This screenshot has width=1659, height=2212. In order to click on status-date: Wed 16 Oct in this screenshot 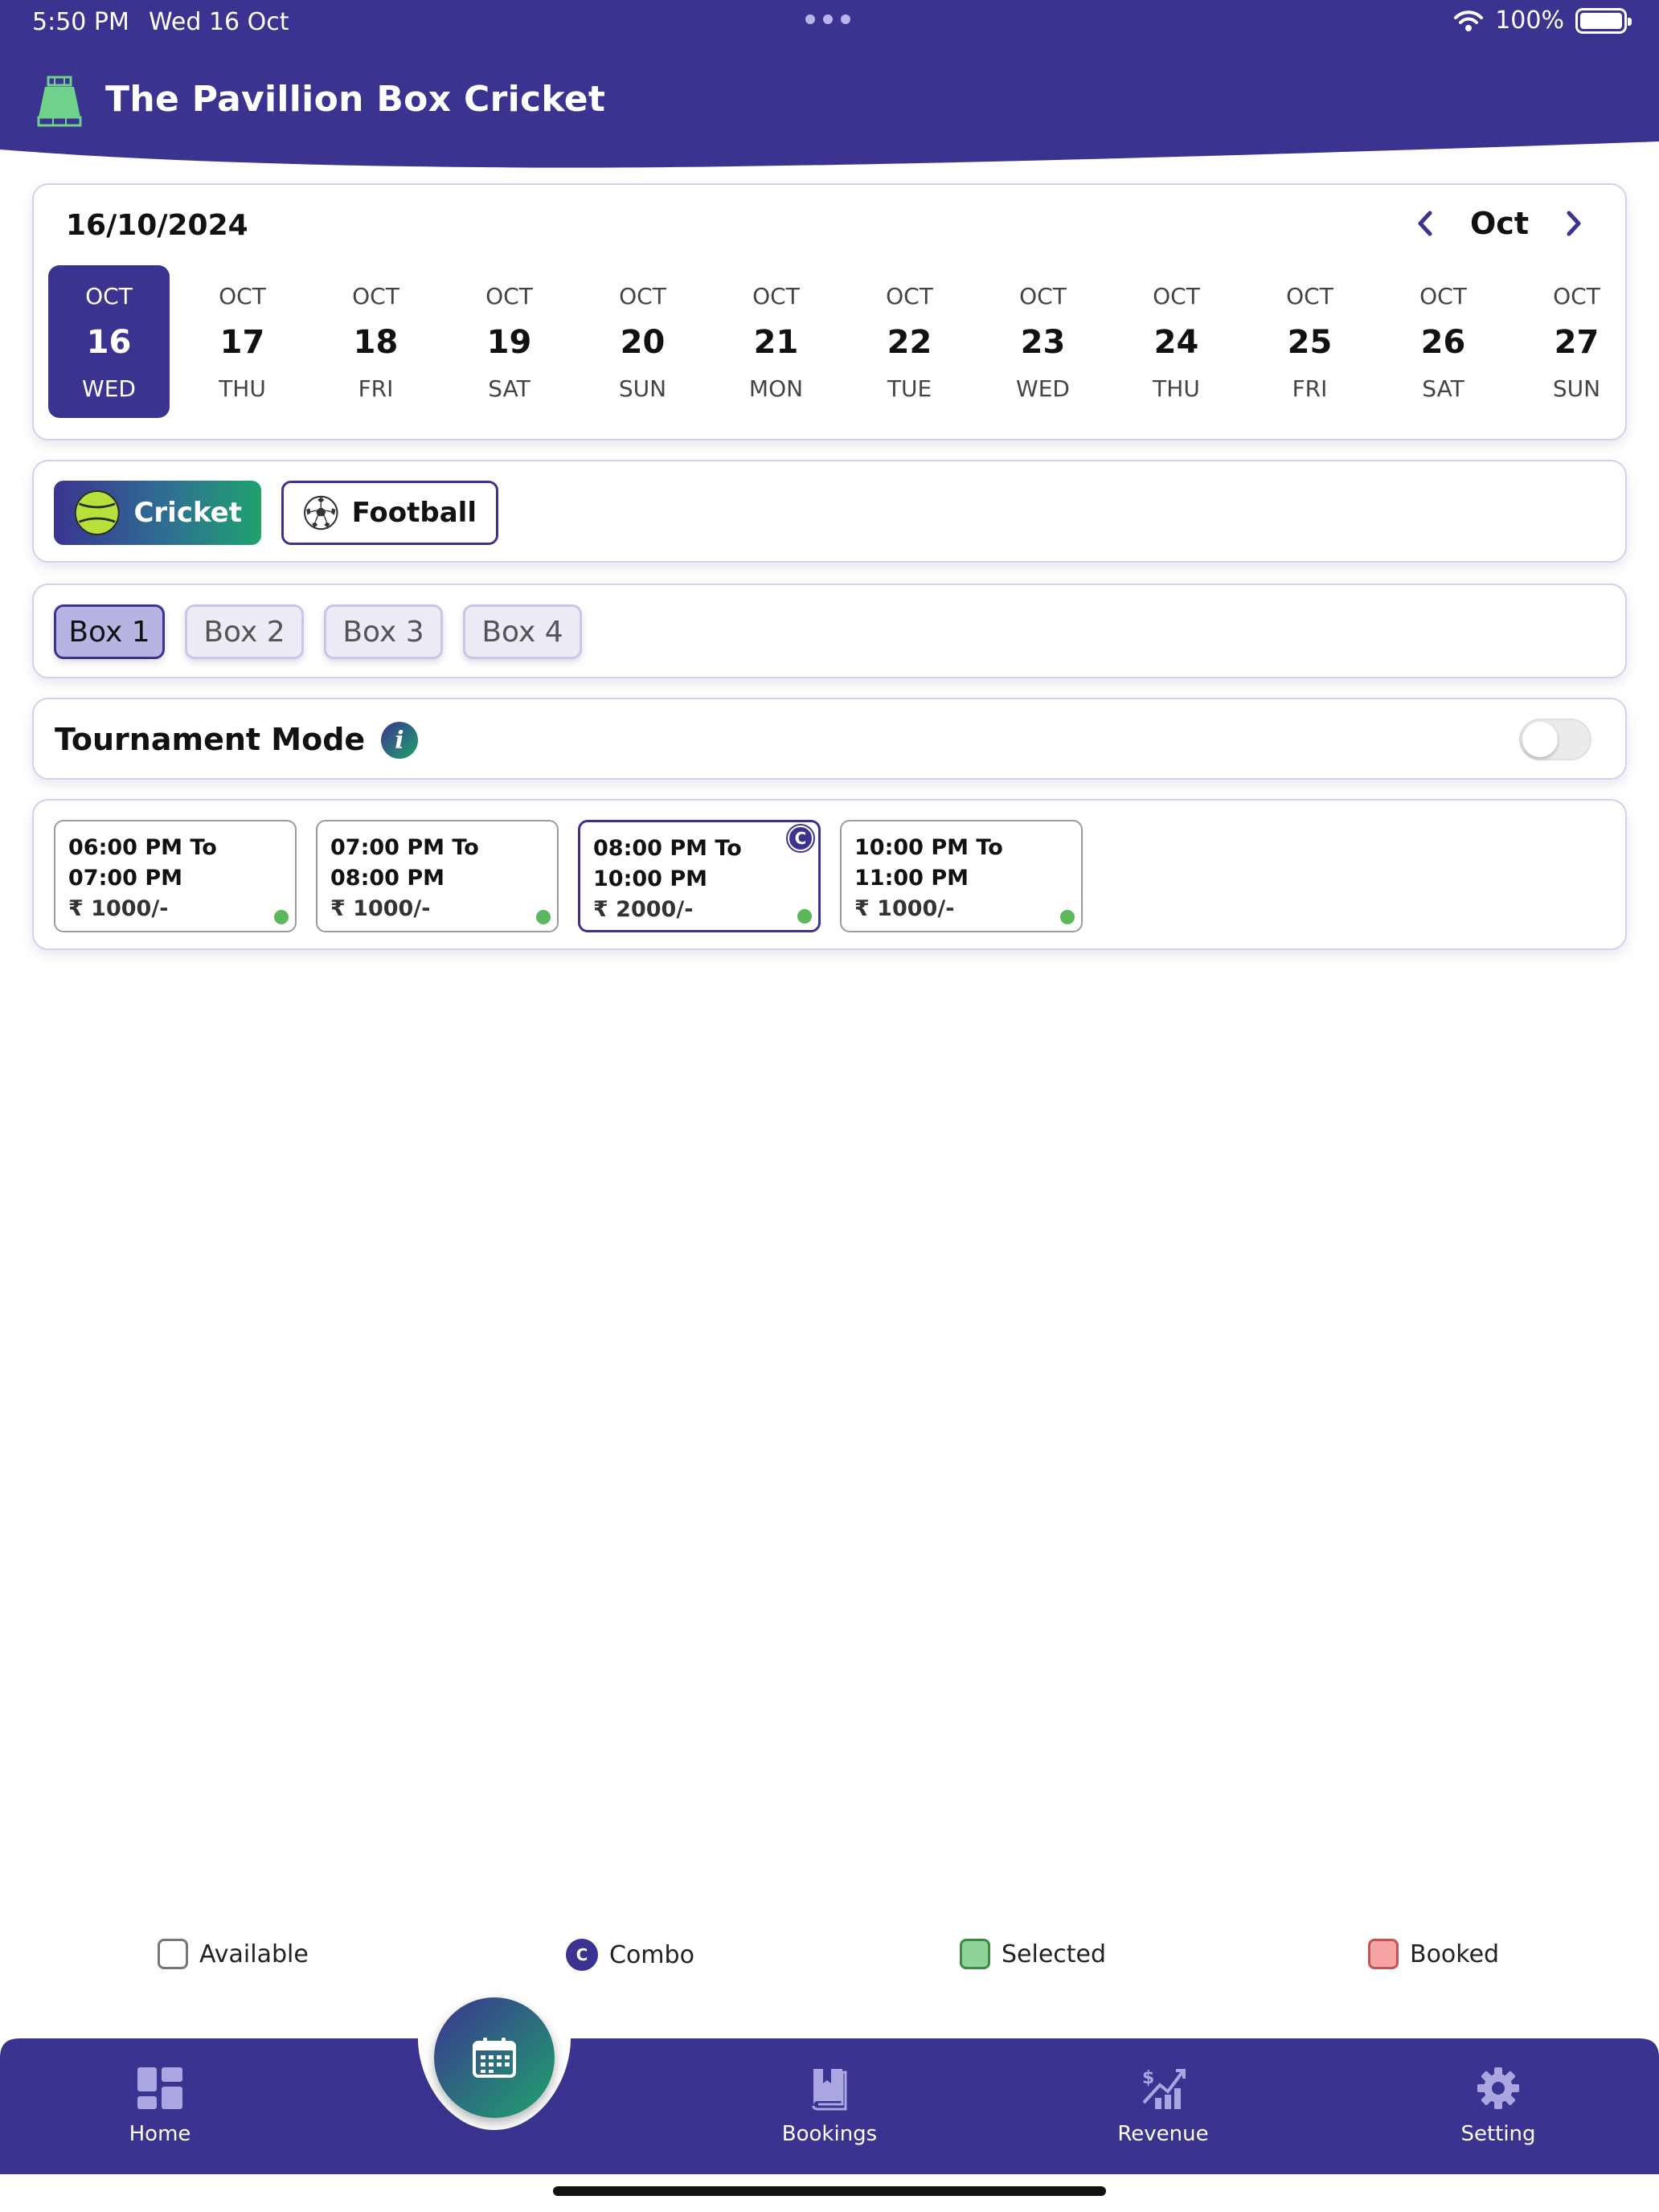, I will do `click(219, 22)`.